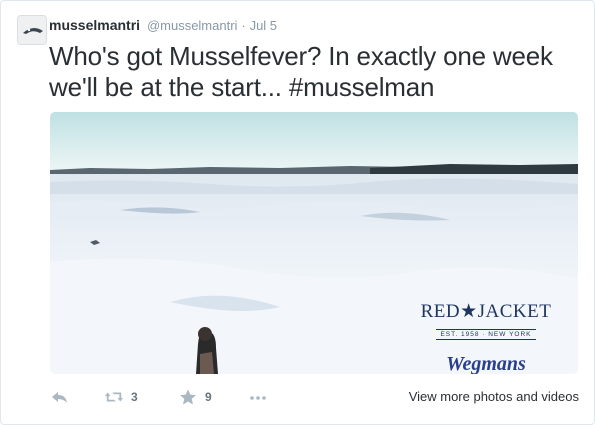 The image size is (595, 425). What do you see at coordinates (134, 397) in the screenshot?
I see `retweet-count: 3` at bounding box center [134, 397].